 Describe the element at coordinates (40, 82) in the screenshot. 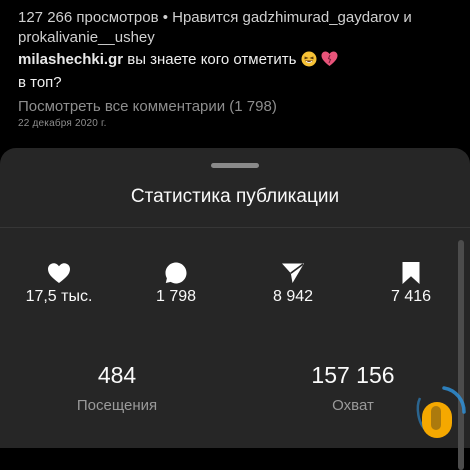

I see `top-comment-continued: в топ?` at that location.